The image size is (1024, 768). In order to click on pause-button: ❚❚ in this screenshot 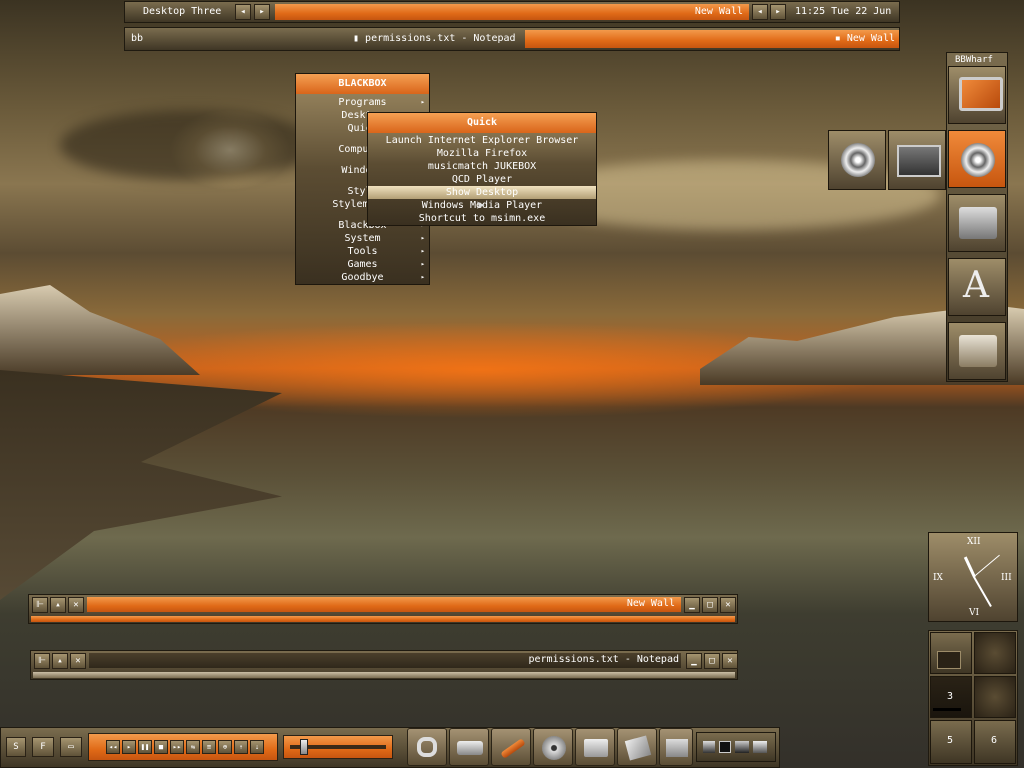, I will do `click(145, 747)`.